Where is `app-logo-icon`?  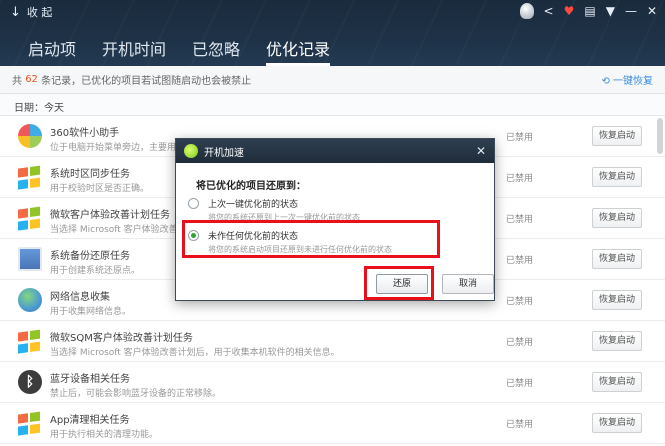 app-logo-icon is located at coordinates (191, 151).